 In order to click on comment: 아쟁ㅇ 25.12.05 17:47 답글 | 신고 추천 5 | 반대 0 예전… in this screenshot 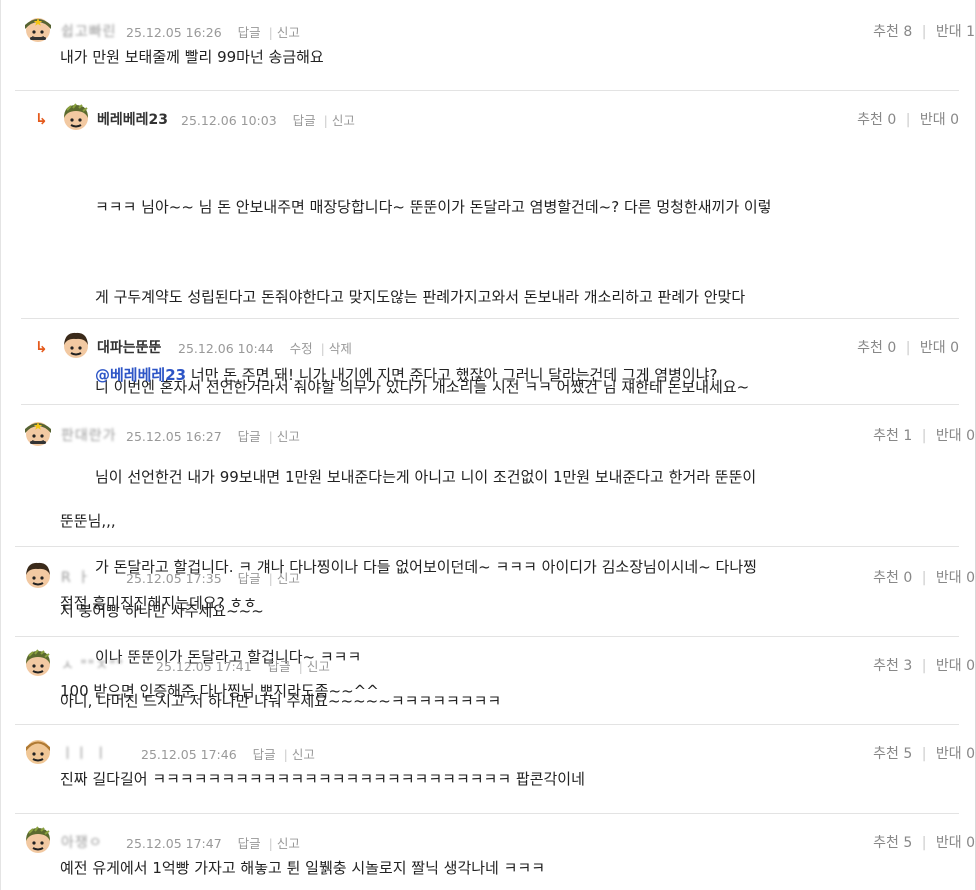, I will do `click(488, 854)`.